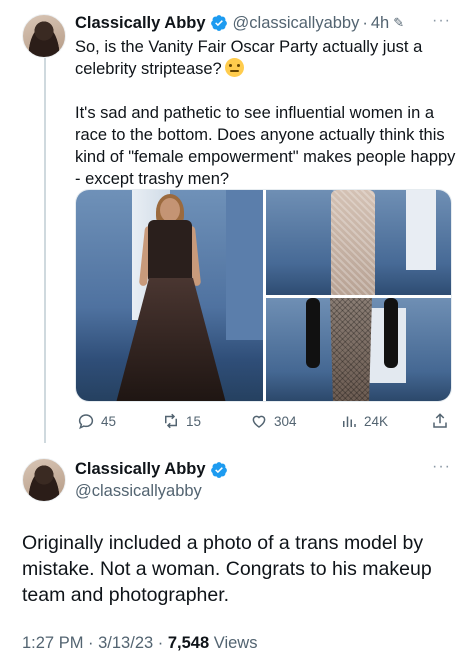 Image resolution: width=474 pixels, height=669 pixels. I want to click on tweet-actions: 45 15 304 24K, so click(265, 421).